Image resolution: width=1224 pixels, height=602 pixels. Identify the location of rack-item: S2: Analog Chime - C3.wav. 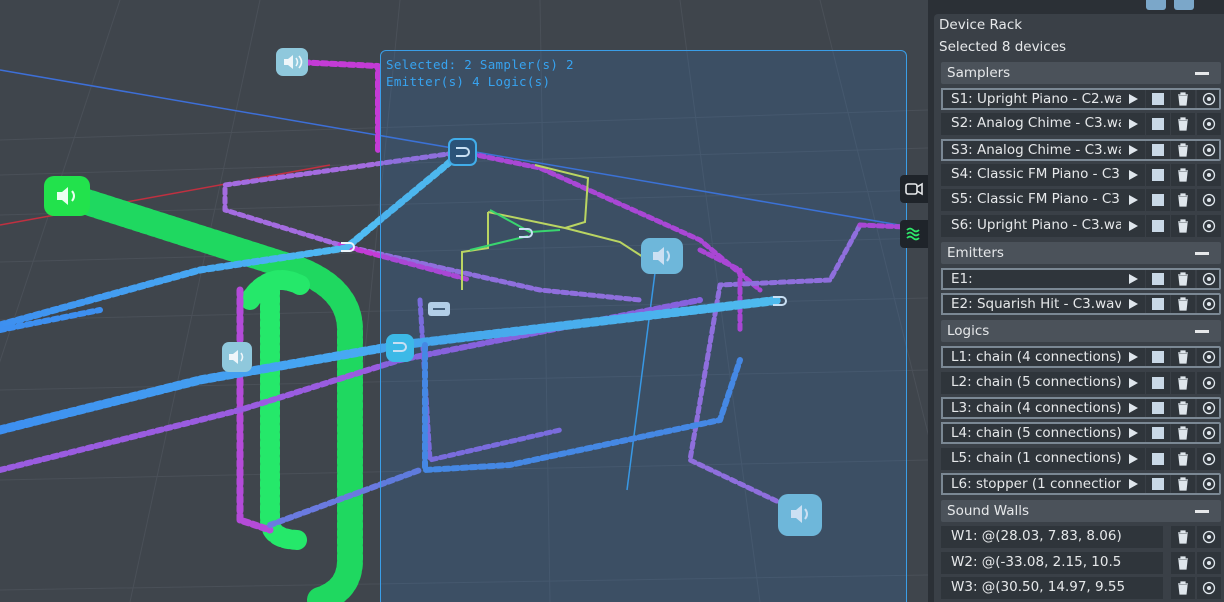
(1081, 124).